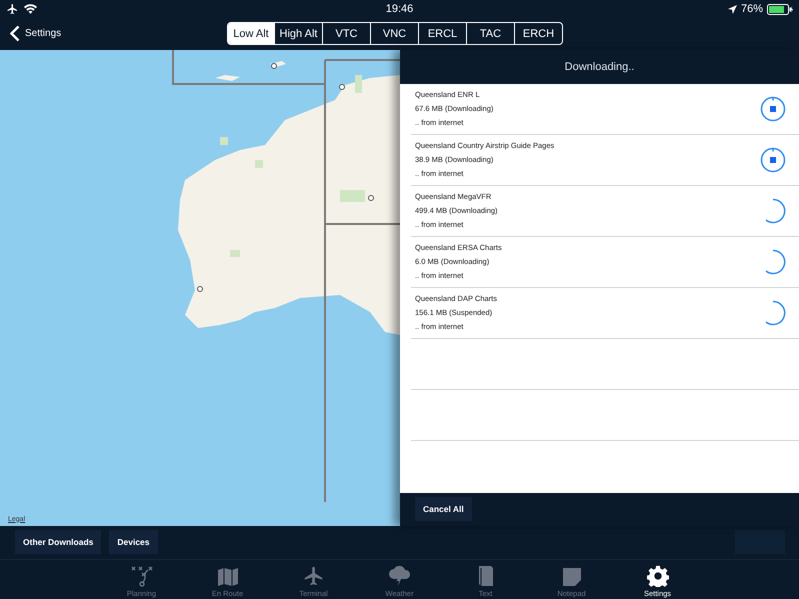  What do you see at coordinates (12, 9) in the screenshot?
I see `airplane-mode-icon` at bounding box center [12, 9].